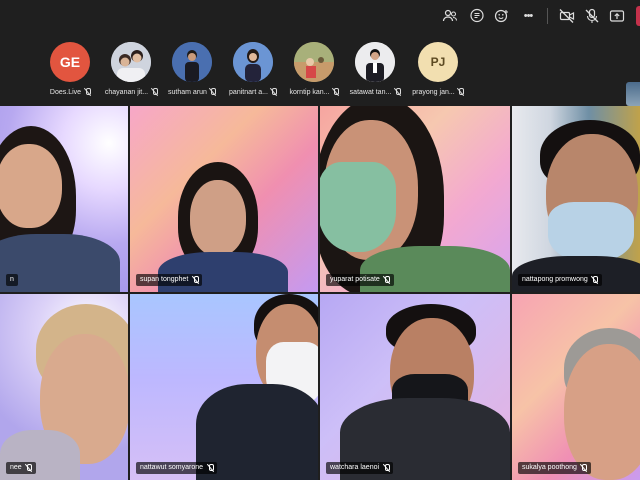  What do you see at coordinates (549, 467) in the screenshot?
I see `name-tag-text: sukalya poothong` at bounding box center [549, 467].